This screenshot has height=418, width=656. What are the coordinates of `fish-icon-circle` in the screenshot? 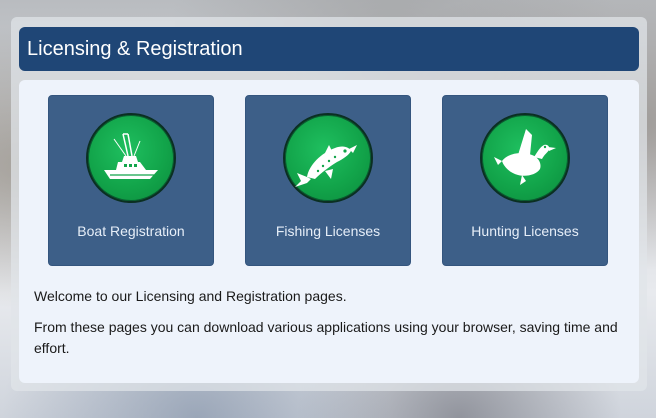 It's located at (328, 158).